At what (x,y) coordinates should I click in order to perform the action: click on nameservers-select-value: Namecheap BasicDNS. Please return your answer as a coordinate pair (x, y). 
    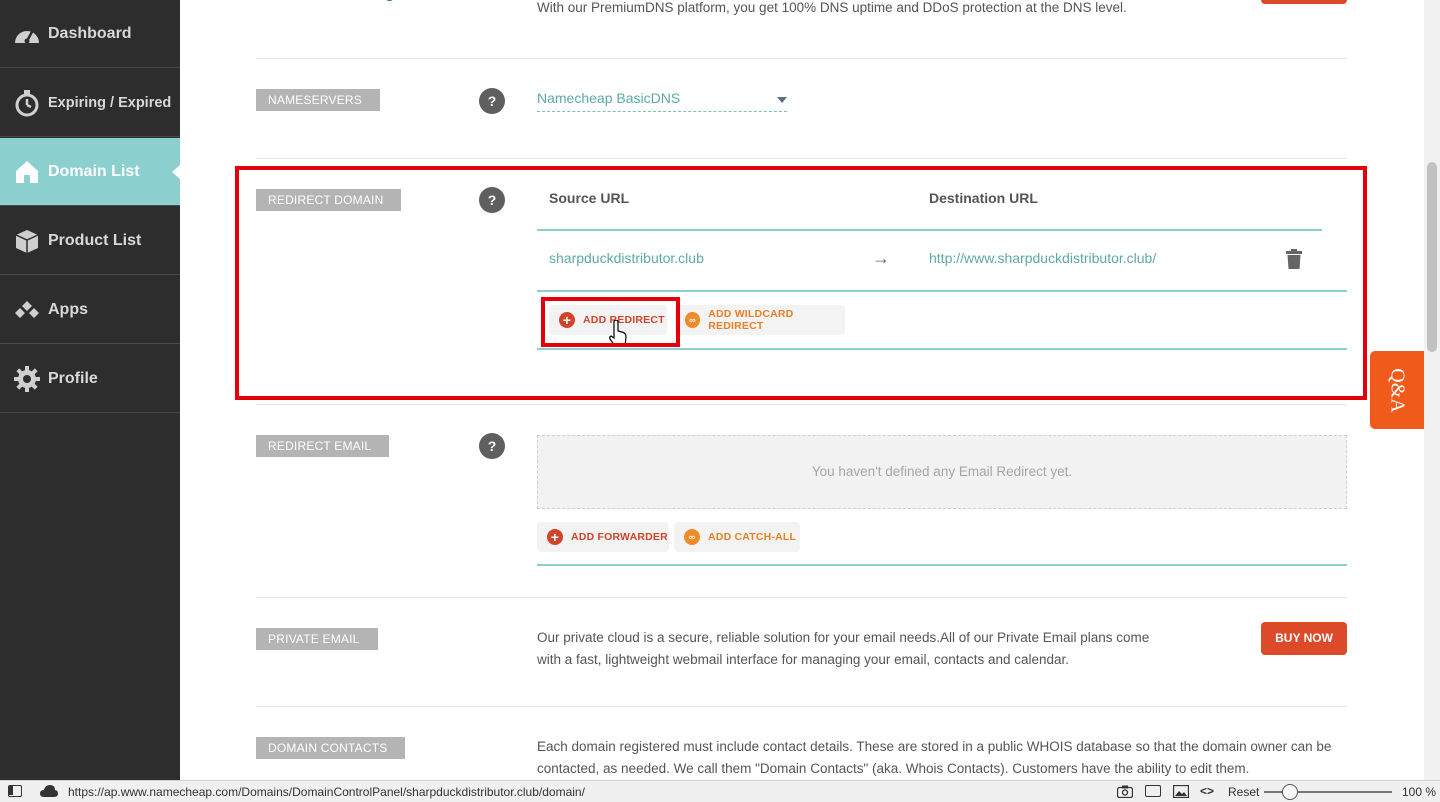
    Looking at the image, I should click on (609, 98).